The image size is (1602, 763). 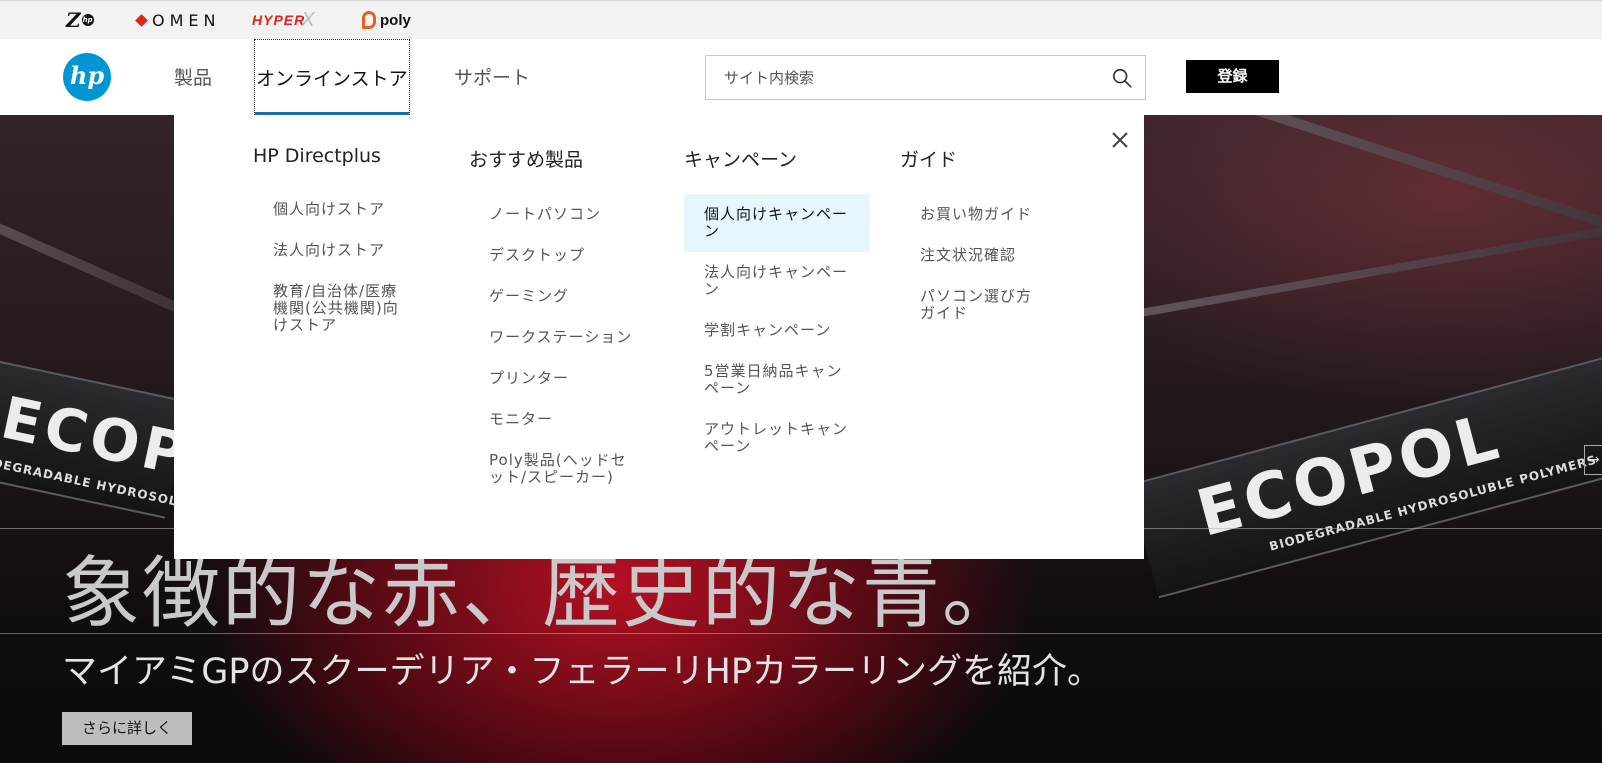 What do you see at coordinates (127, 728) in the screenshot?
I see `learn-more-button: さらに詳しく` at bounding box center [127, 728].